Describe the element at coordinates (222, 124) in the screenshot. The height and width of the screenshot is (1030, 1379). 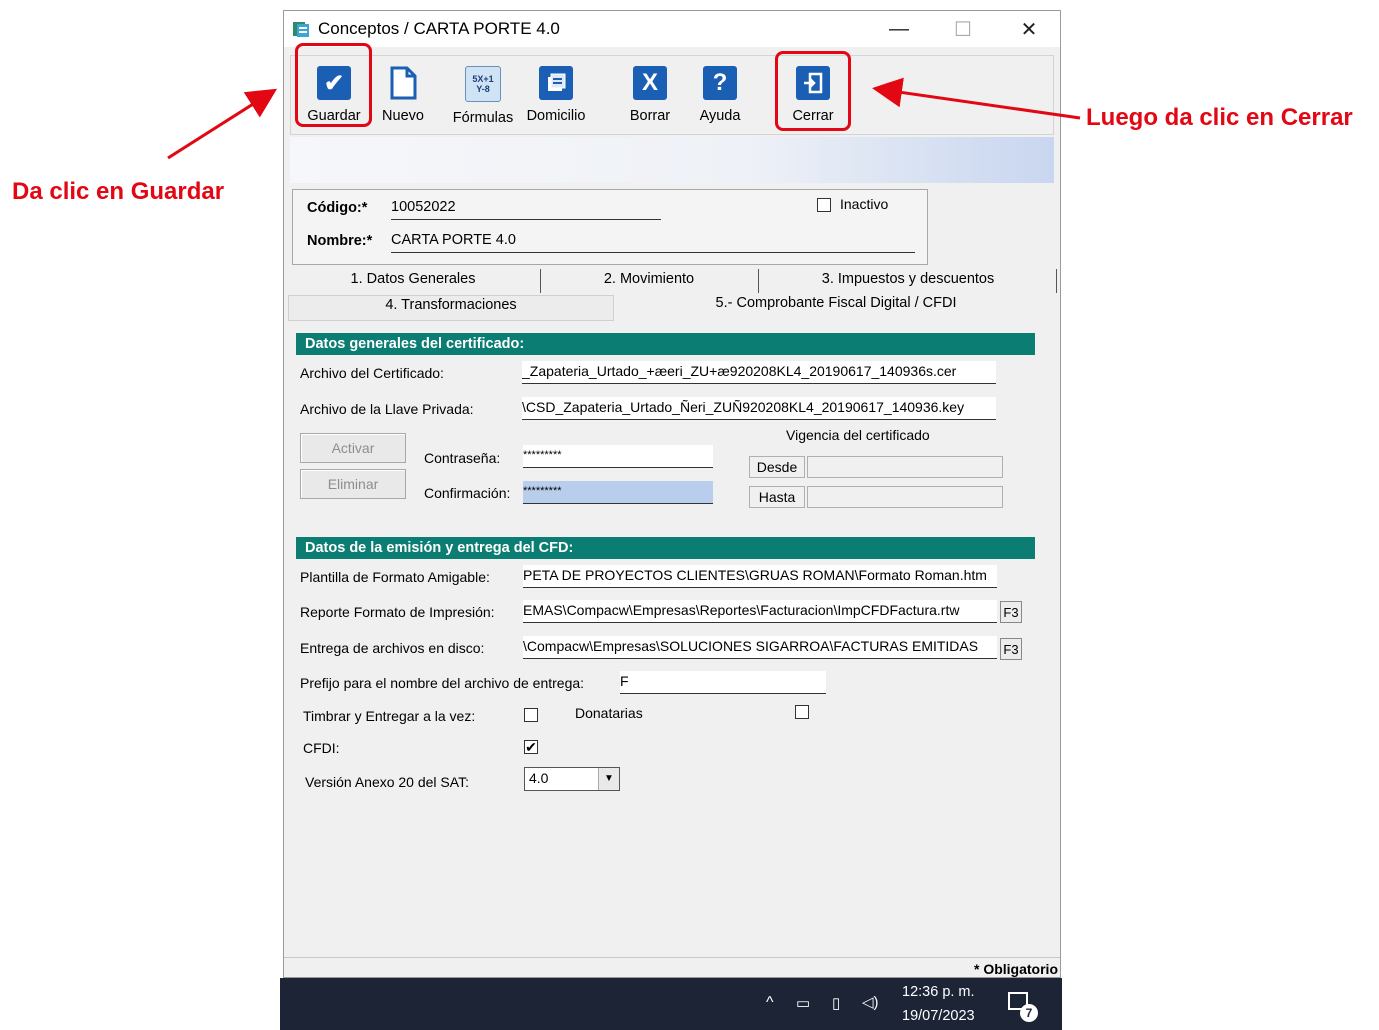
I see `guardar-arrow` at that location.